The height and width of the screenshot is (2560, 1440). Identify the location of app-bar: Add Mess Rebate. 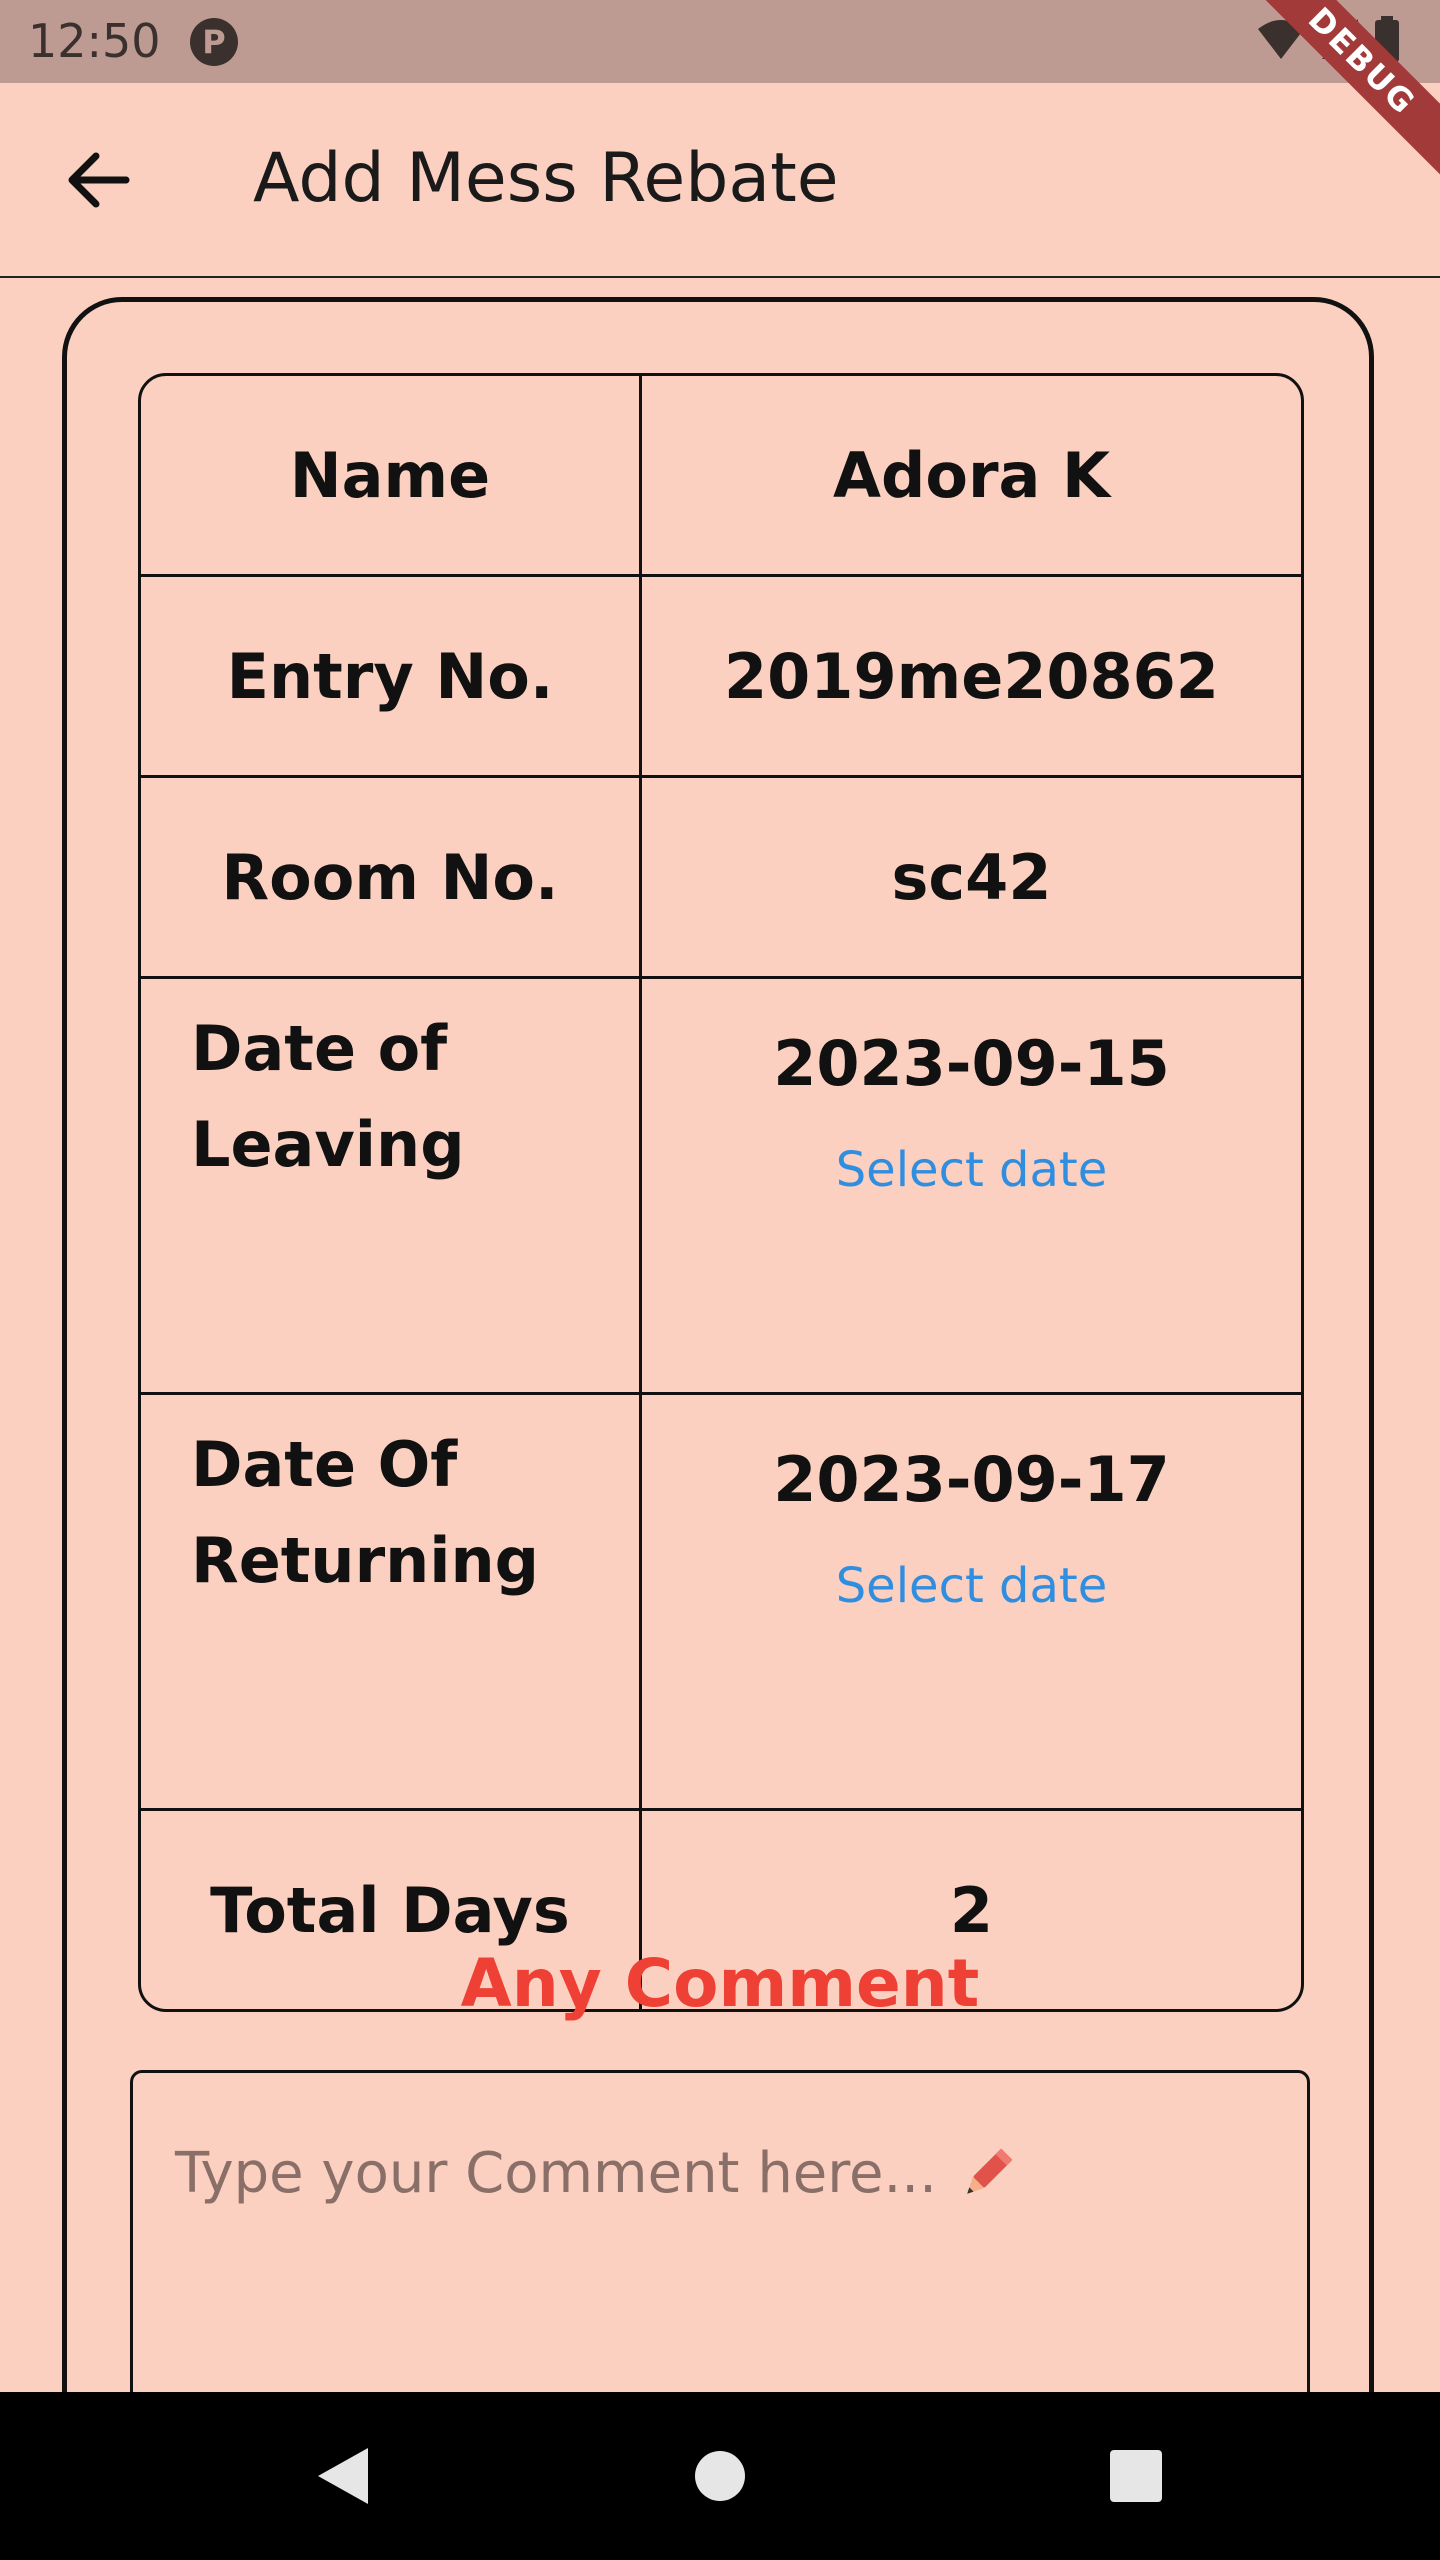
(720, 180).